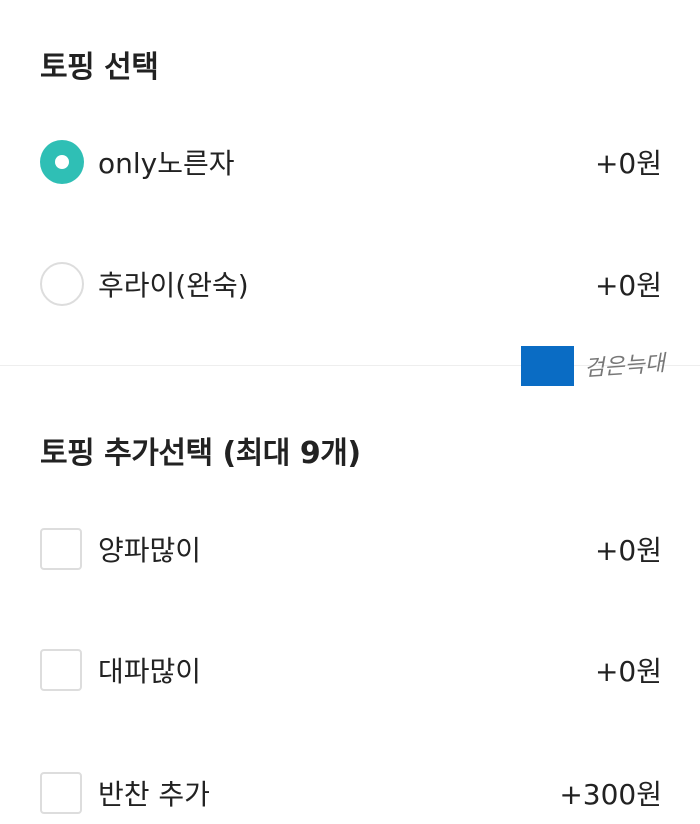 The height and width of the screenshot is (824, 700). I want to click on radio-option-only-yolk: only노른자 +0원, so click(350, 162).